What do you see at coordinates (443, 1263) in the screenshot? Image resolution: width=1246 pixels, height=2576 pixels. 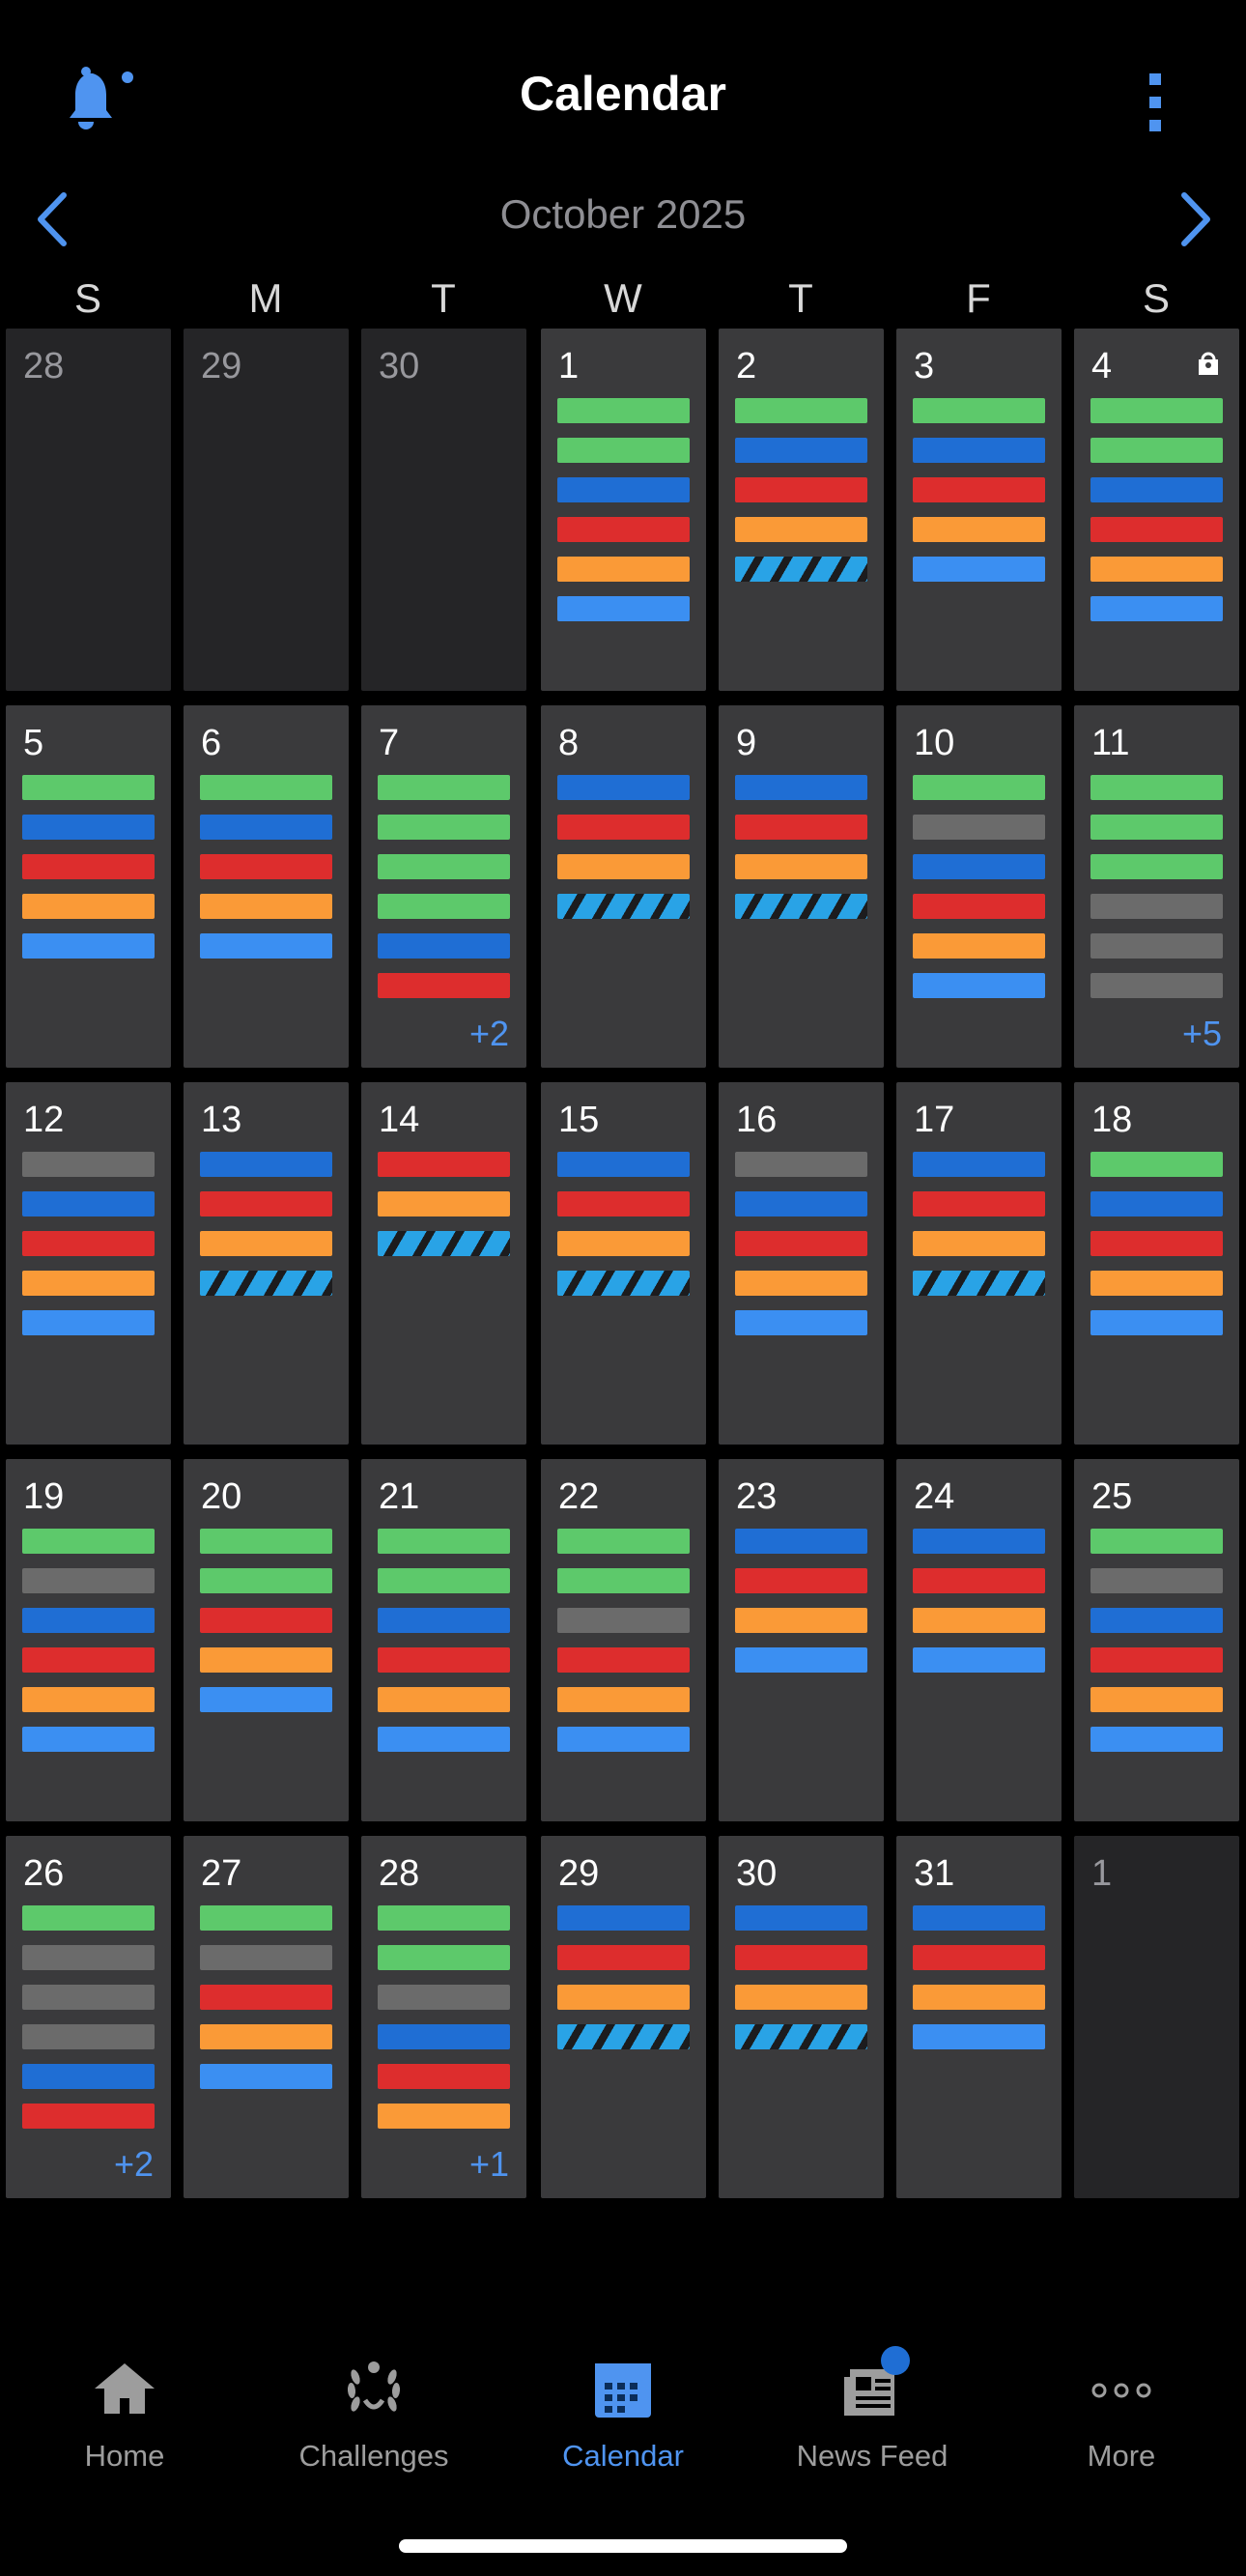 I see `day-cell: 14` at bounding box center [443, 1263].